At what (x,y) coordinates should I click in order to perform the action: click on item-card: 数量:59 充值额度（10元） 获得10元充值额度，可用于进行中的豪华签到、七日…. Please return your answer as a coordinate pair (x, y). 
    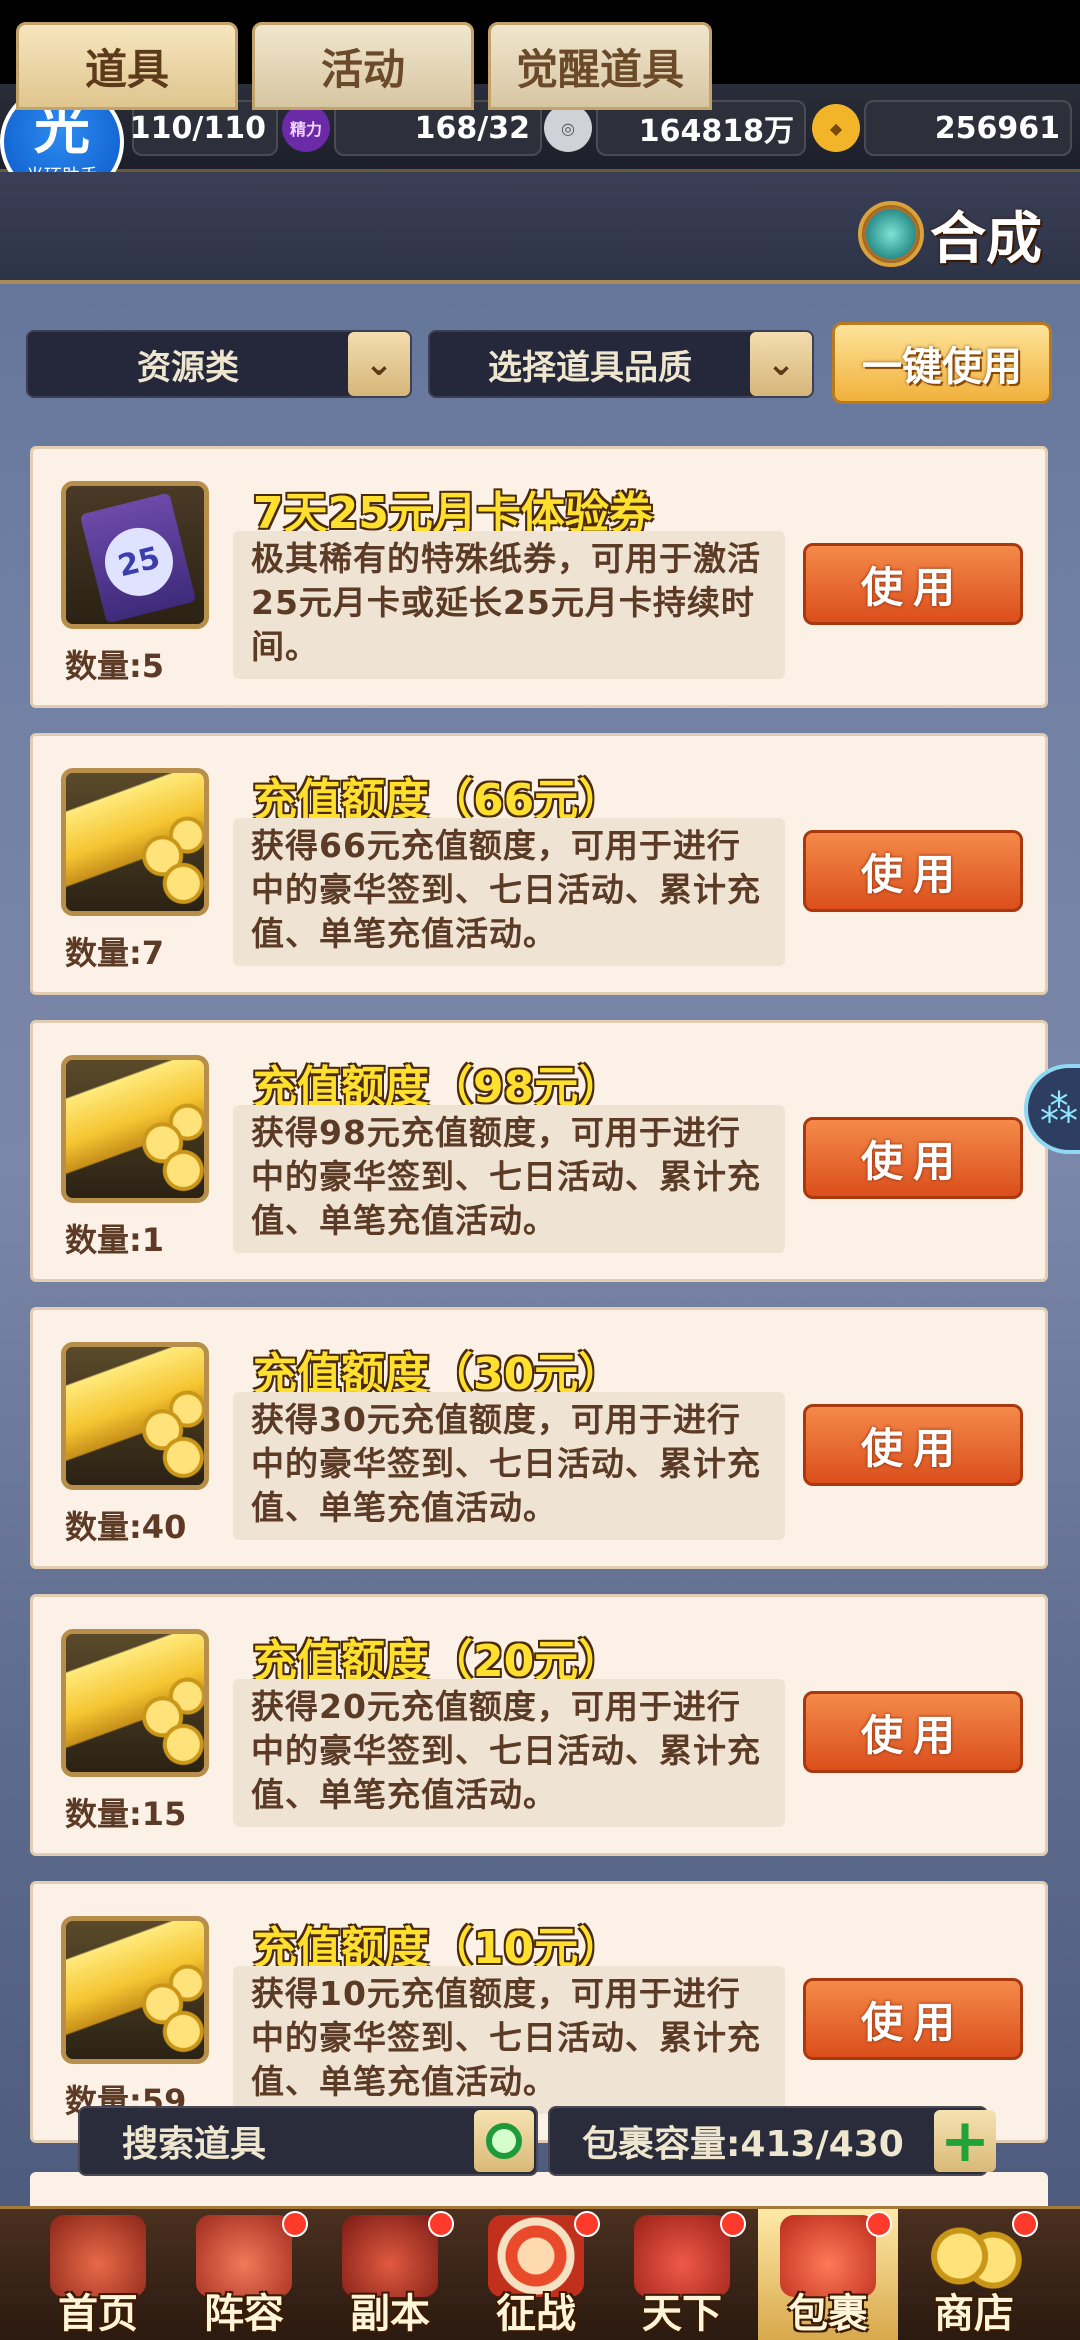
    Looking at the image, I should click on (539, 2012).